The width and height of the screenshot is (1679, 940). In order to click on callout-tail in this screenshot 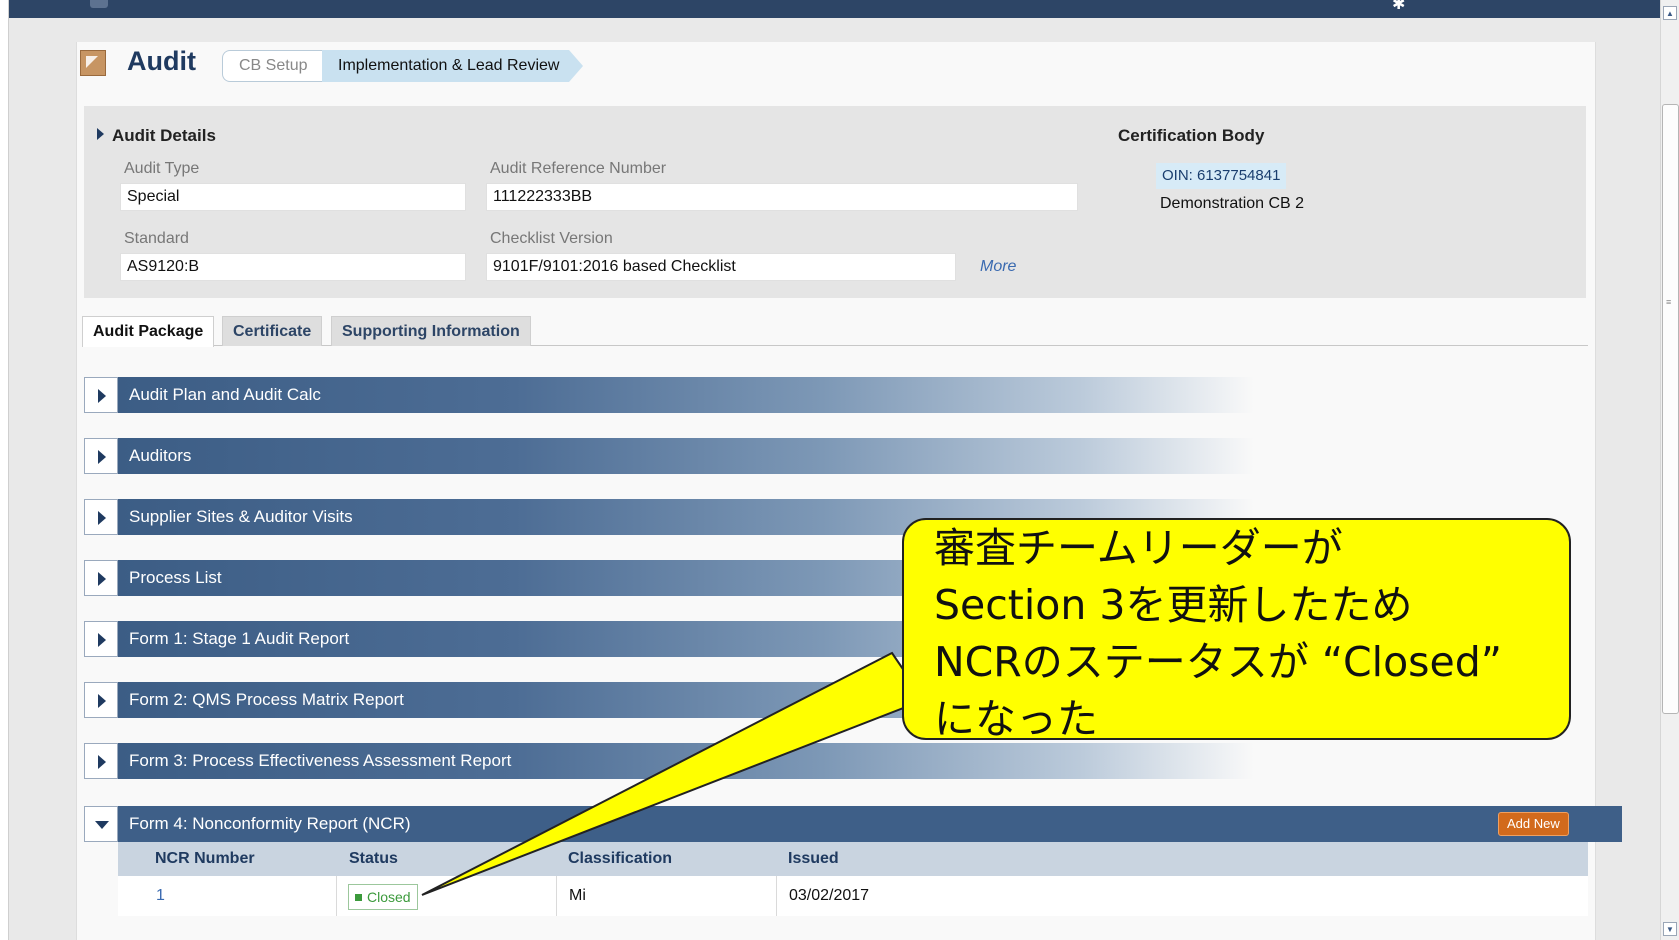, I will do `click(673, 773)`.